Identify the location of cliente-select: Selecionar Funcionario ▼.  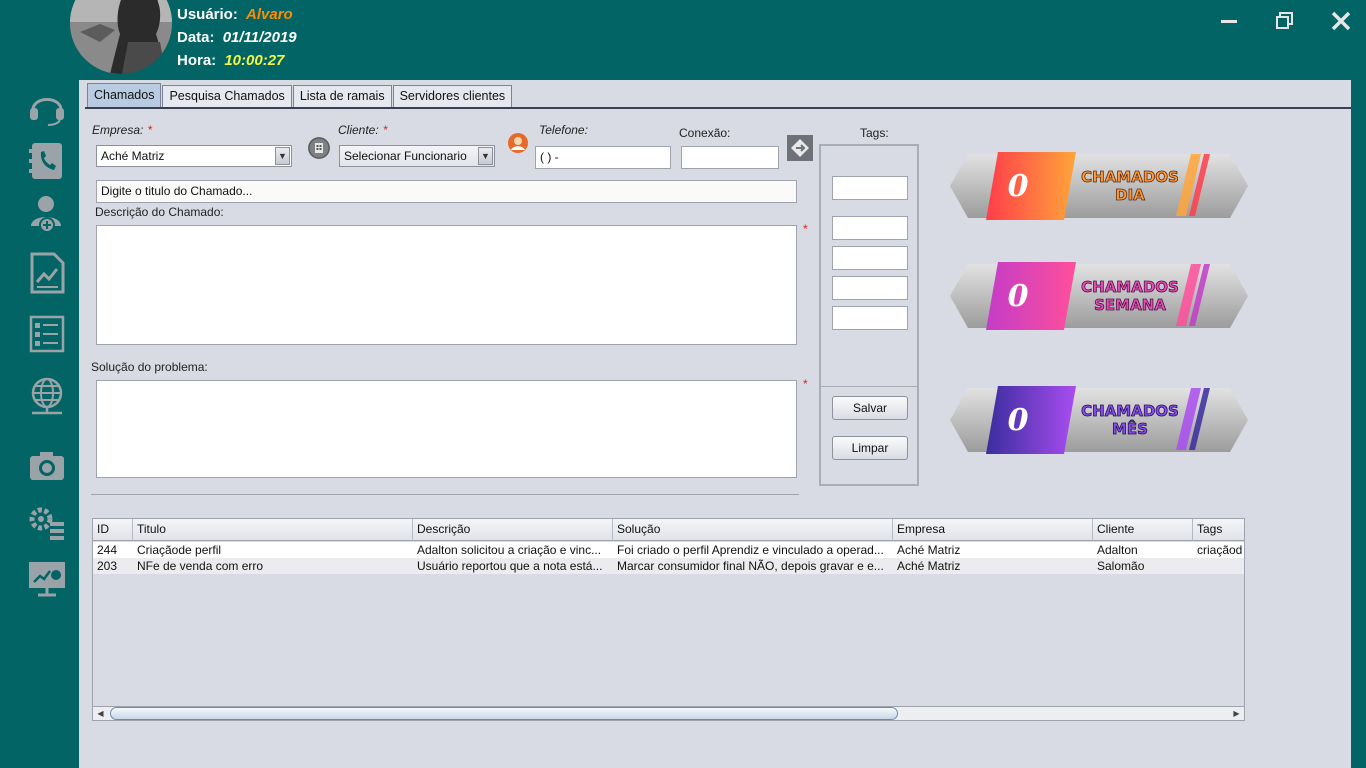
(417, 156).